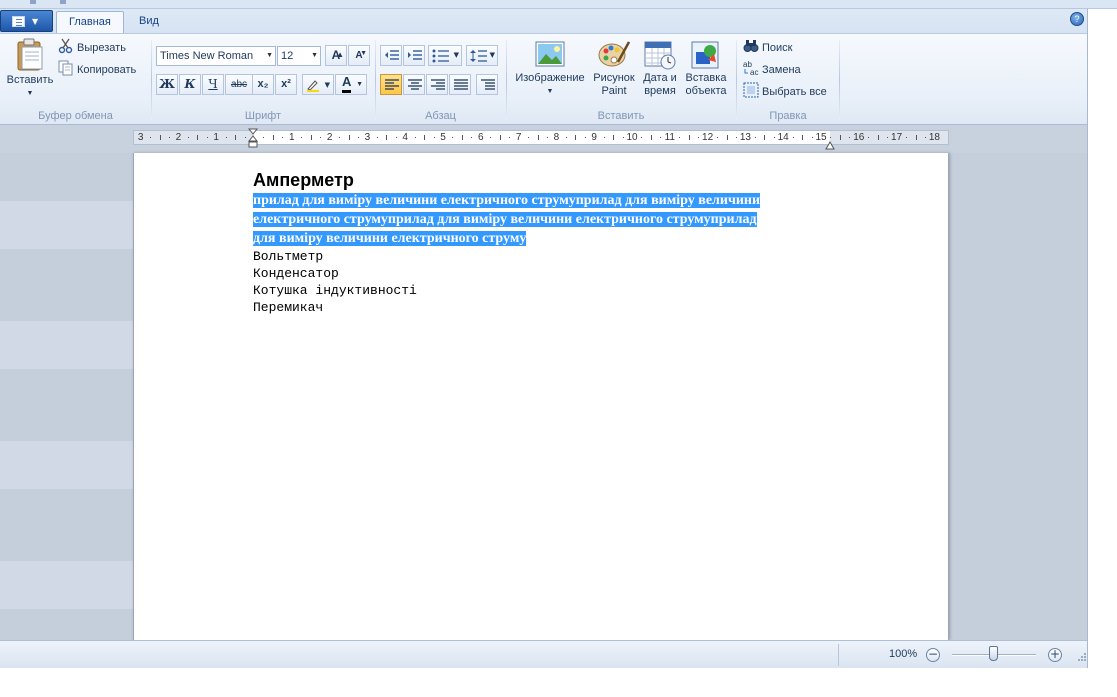  What do you see at coordinates (614, 69) in the screenshot?
I see `paint-drawing-button: Рисунок Paint` at bounding box center [614, 69].